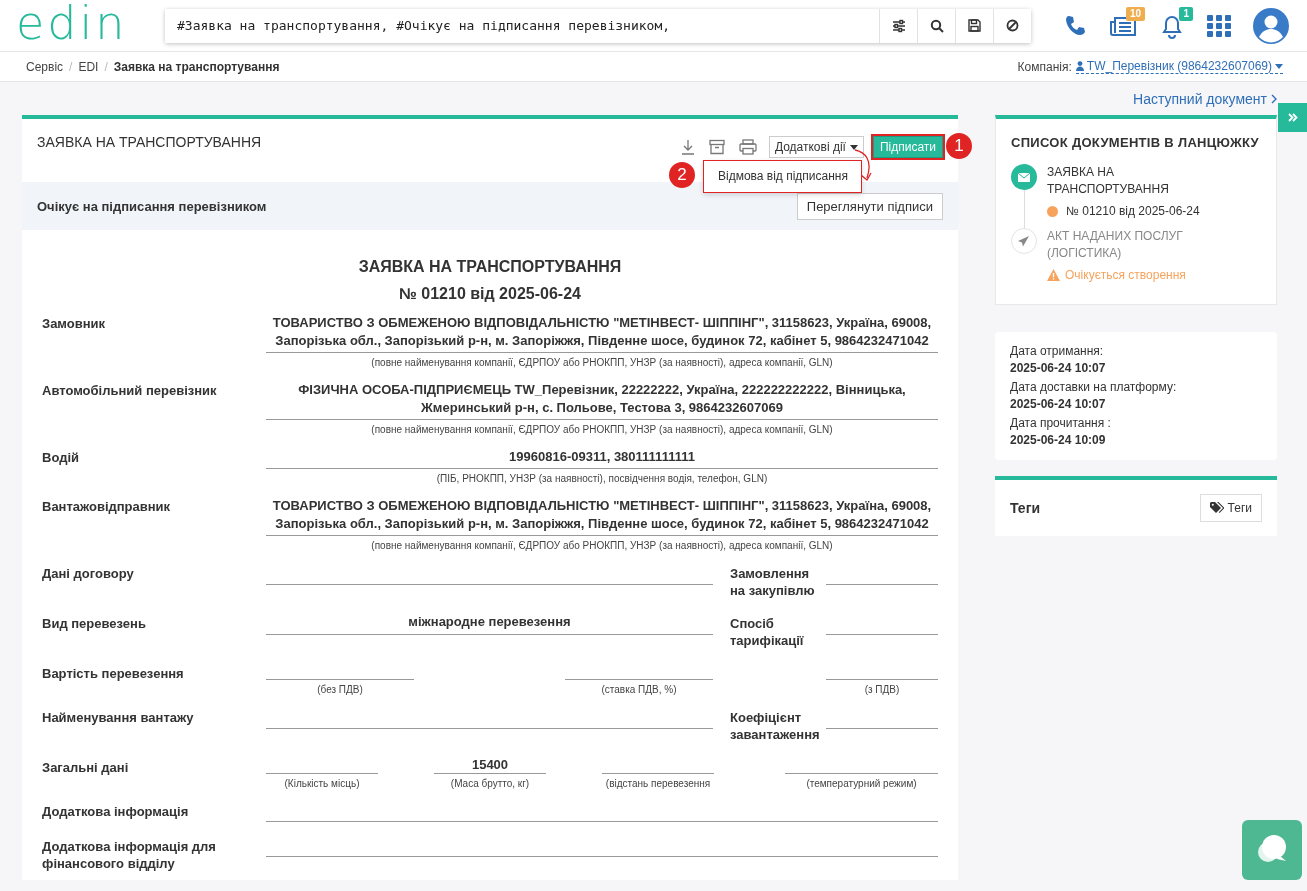 Image resolution: width=1307 pixels, height=891 pixels. Describe the element at coordinates (74, 324) in the screenshot. I see `field-label: Замовник` at that location.